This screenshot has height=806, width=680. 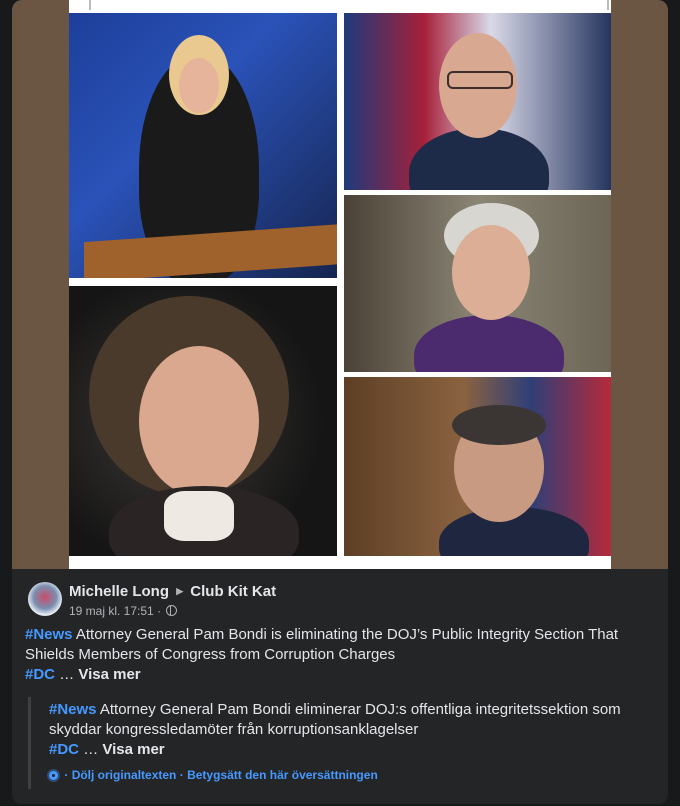 What do you see at coordinates (477, 101) in the screenshot?
I see `photo-man-with-glasses` at bounding box center [477, 101].